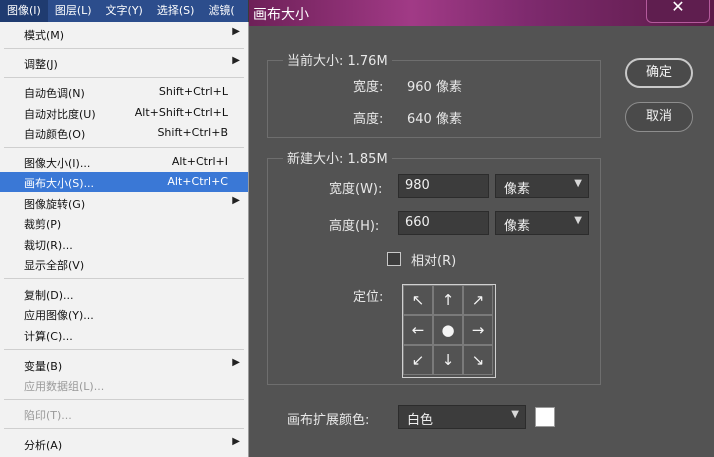  Describe the element at coordinates (481, 13) in the screenshot. I see `dialog-title-bar: 画布大小 ✕` at that location.